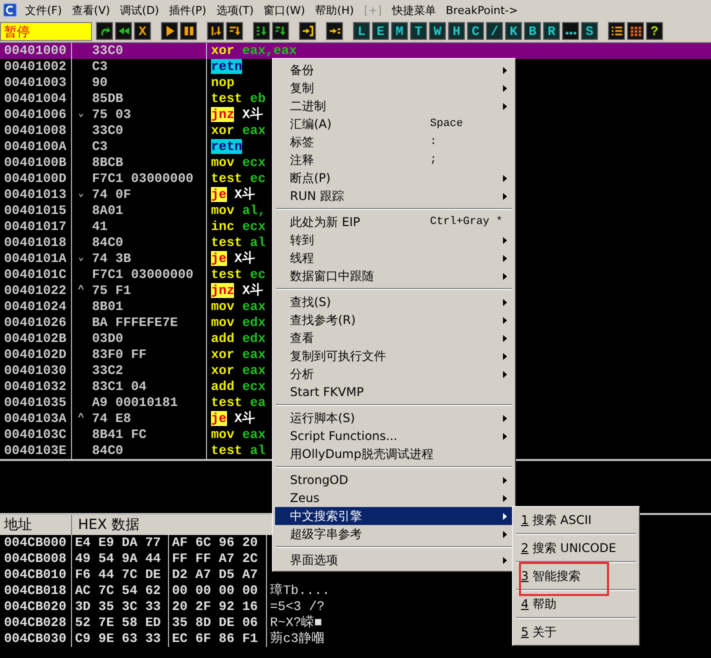  What do you see at coordinates (394, 276) in the screenshot?
I see `menu-item: 数据窗口中跟随` at bounding box center [394, 276].